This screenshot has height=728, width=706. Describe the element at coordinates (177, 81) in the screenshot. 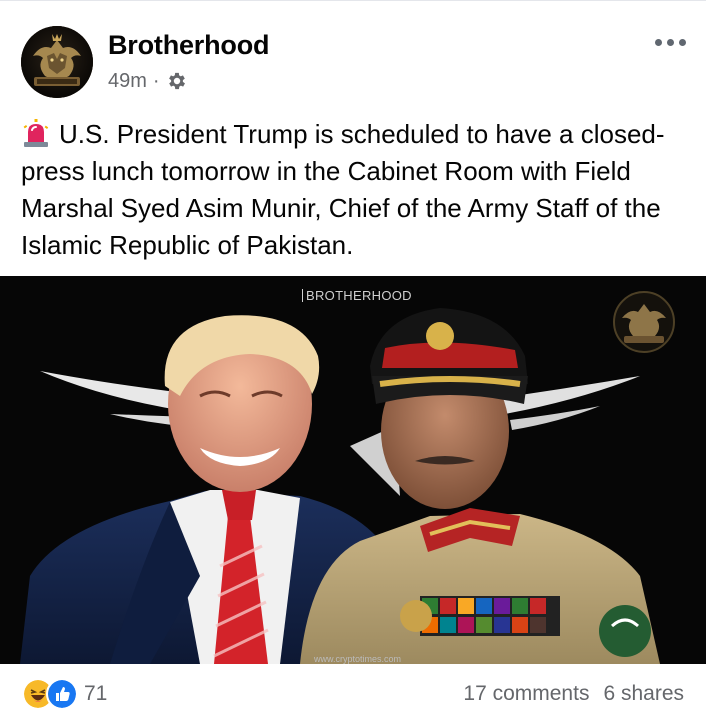

I see `gear-icon` at that location.